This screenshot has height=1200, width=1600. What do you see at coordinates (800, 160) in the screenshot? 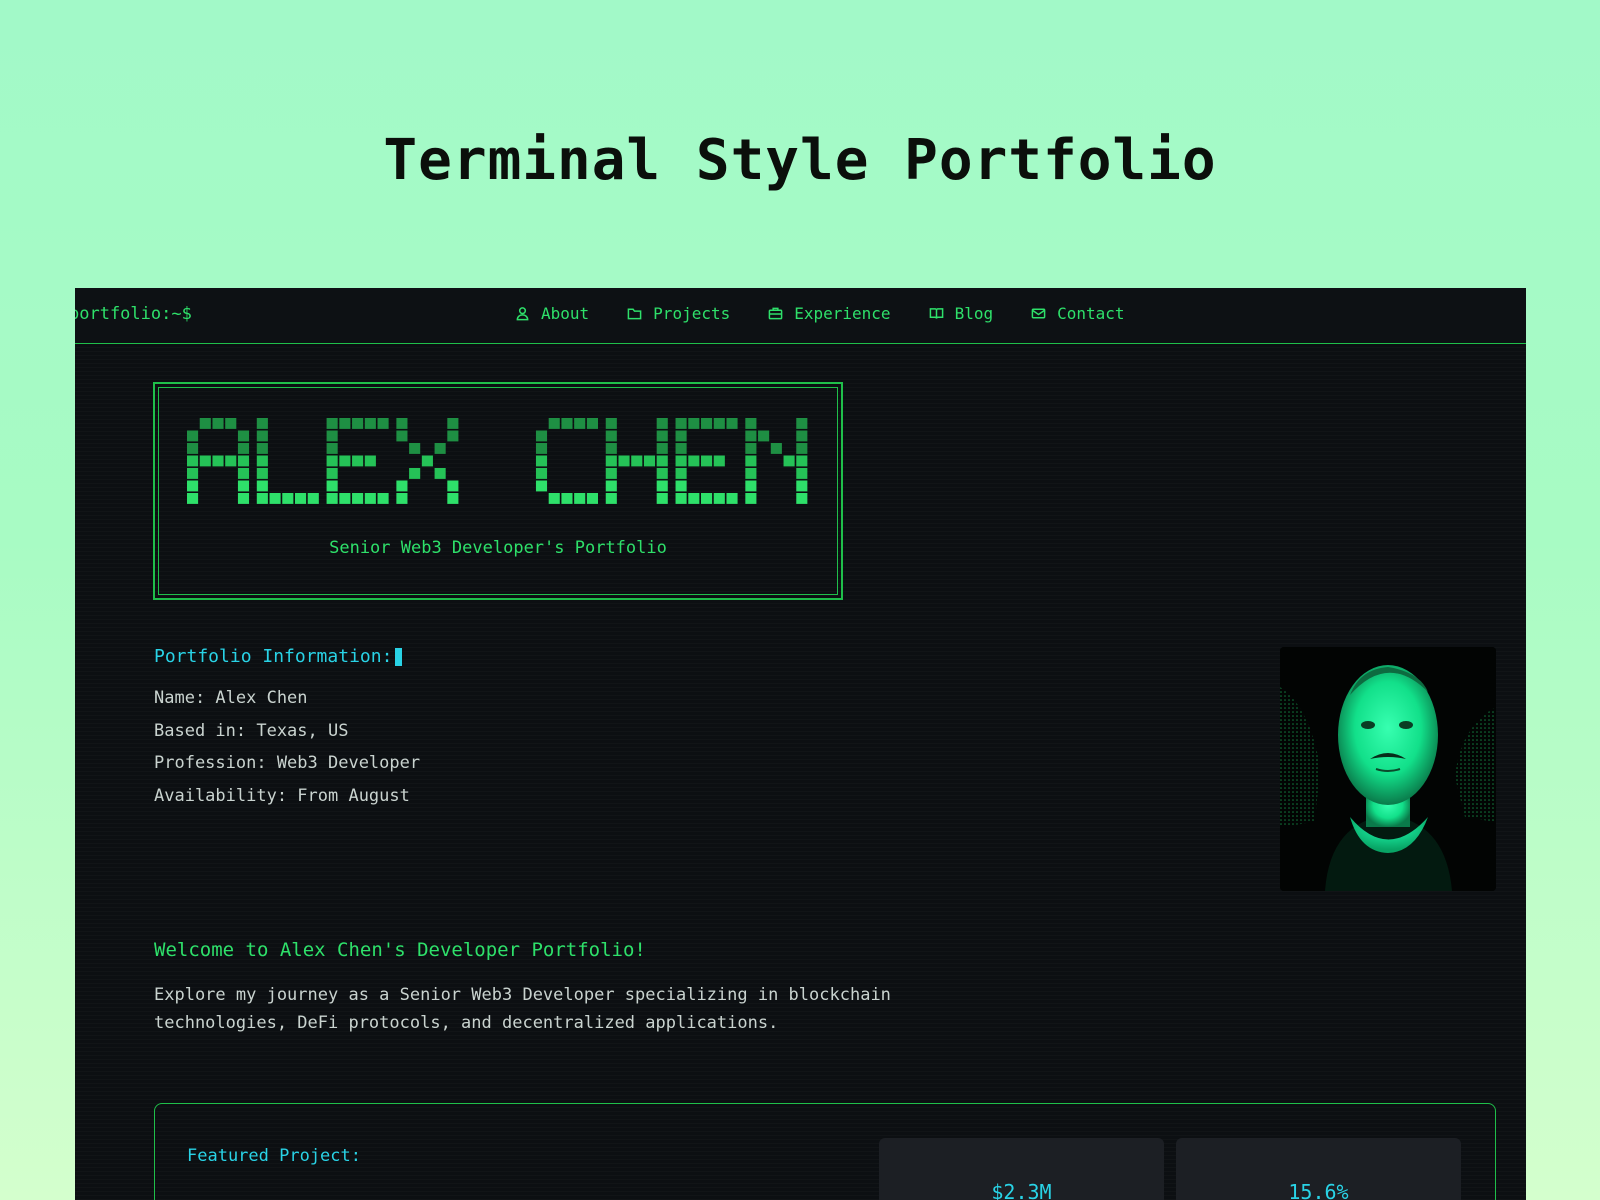
I see `page-title: Terminal Style Portfolio` at bounding box center [800, 160].